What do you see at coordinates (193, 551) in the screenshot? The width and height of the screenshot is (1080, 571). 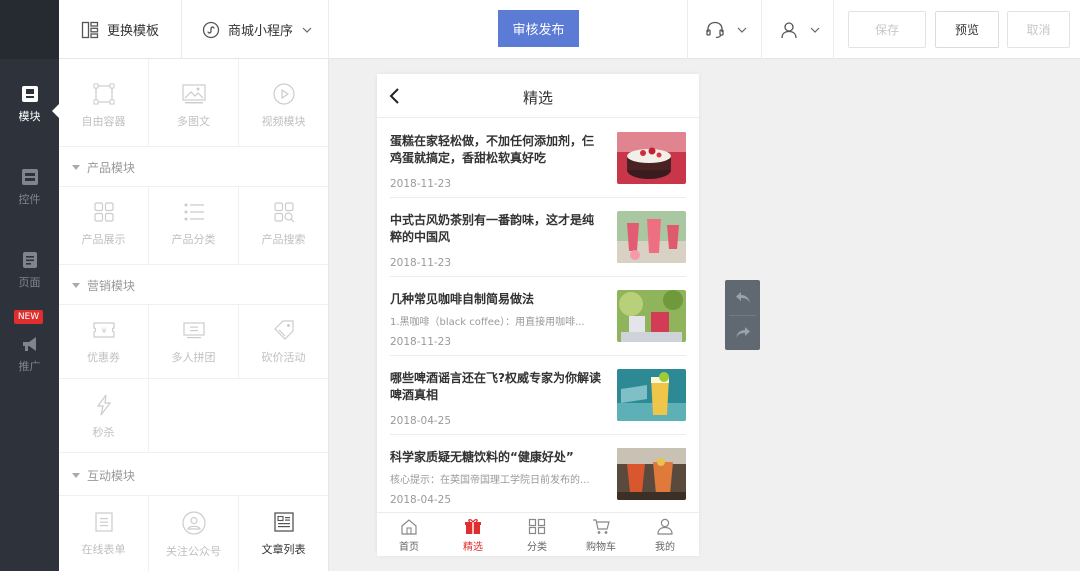 I see `component-label: 关注公众号` at bounding box center [193, 551].